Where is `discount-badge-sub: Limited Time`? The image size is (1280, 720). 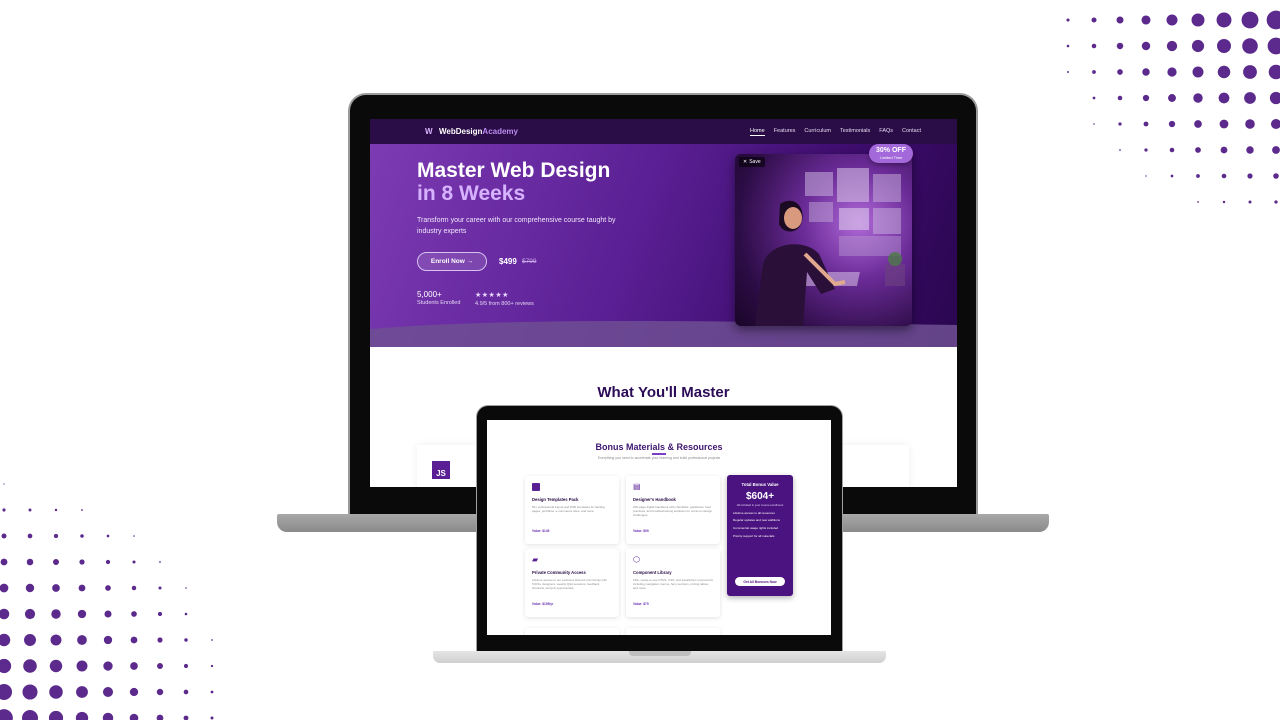
discount-badge-sub: Limited Time is located at coordinates (891, 157).